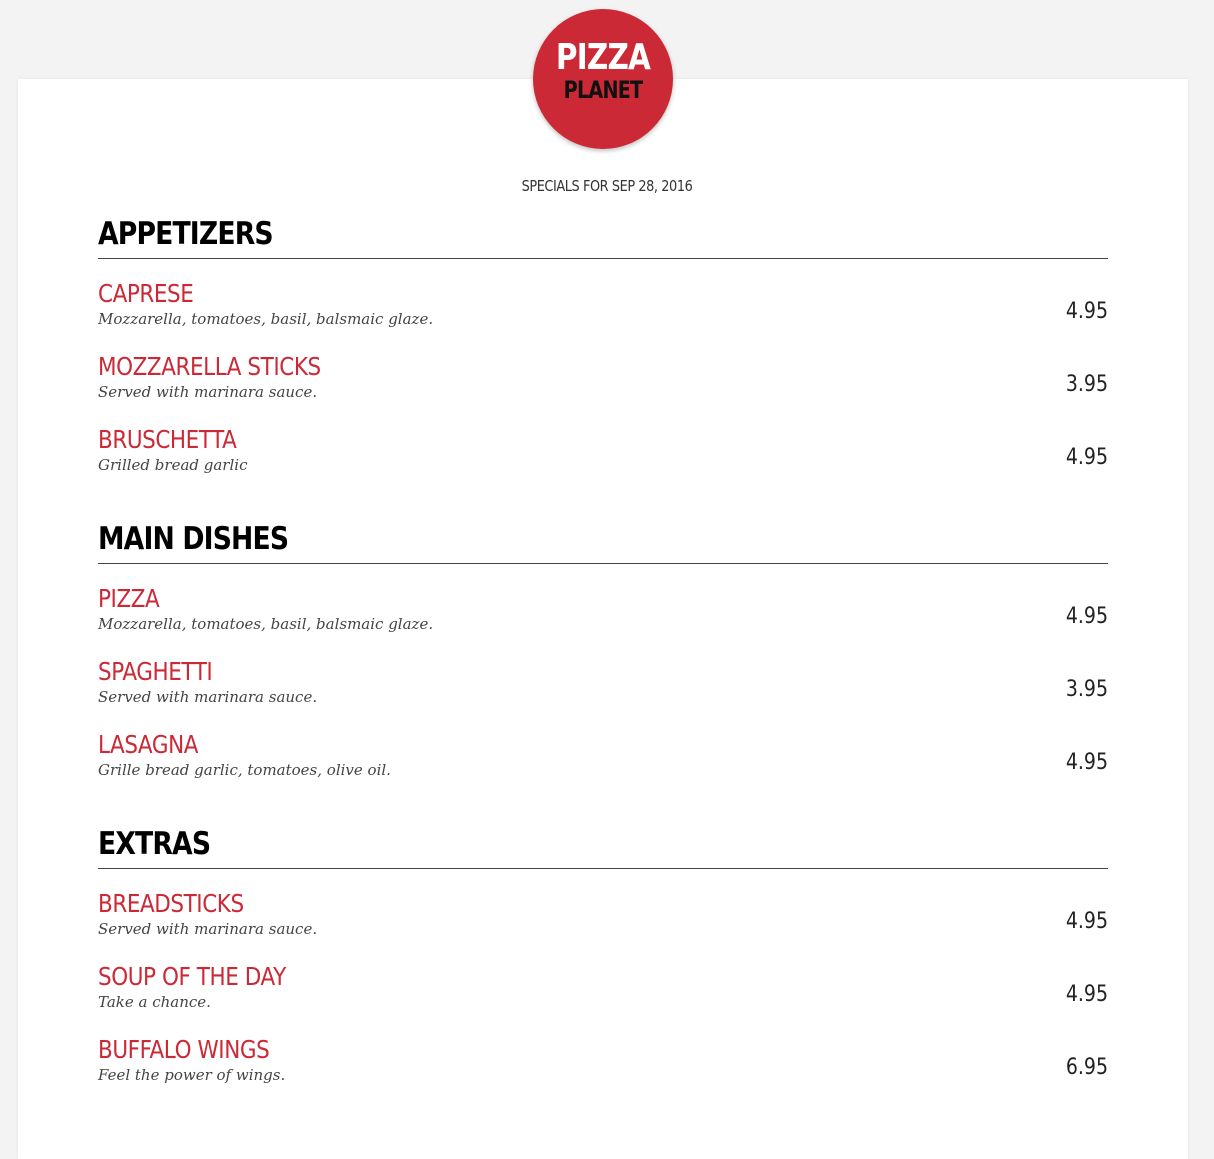 Image resolution: width=1214 pixels, height=1159 pixels. I want to click on menu-item: SOUP OF THE DAY Take a chance. 4.95, so click(603, 998).